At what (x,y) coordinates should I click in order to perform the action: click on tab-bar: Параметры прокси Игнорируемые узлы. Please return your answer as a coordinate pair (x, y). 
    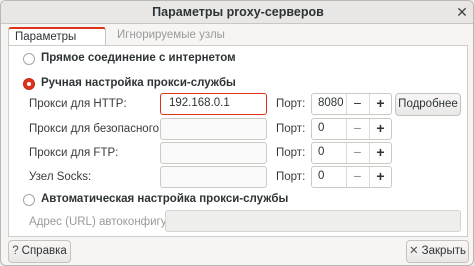
    Looking at the image, I should click on (238, 41).